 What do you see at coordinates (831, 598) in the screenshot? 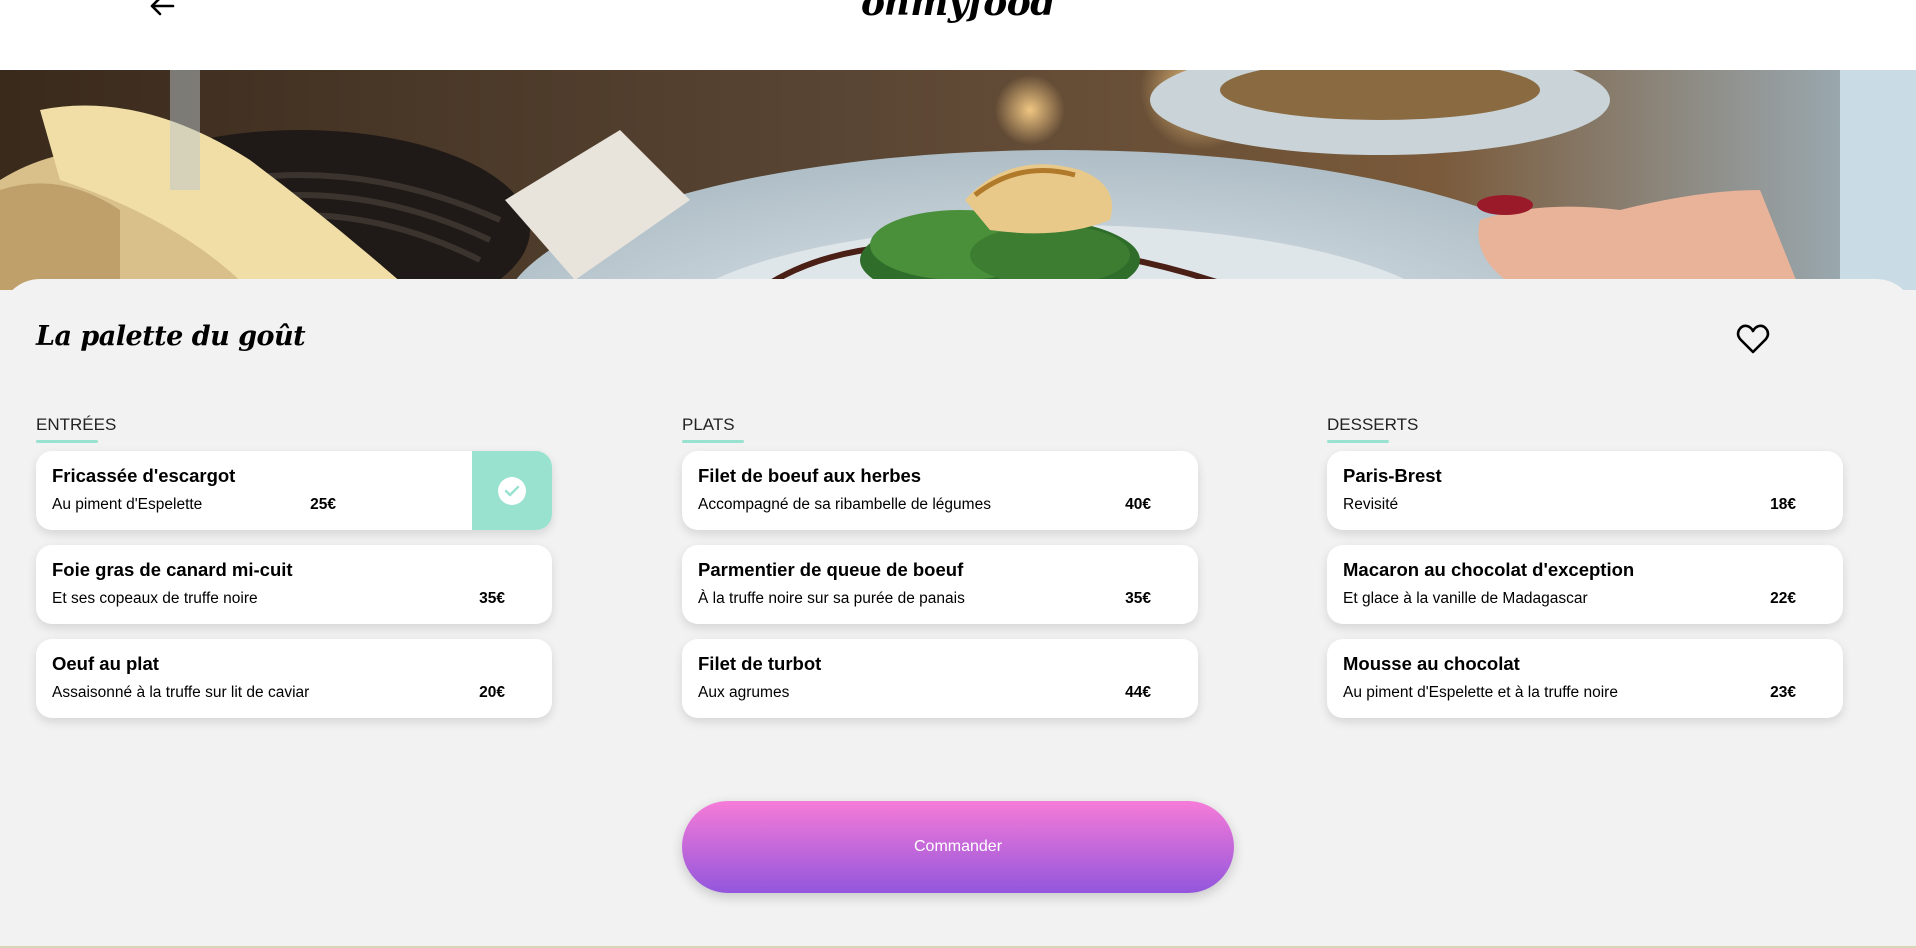
I see `dish-description: À la truffe noire sur sa purée de panais` at bounding box center [831, 598].